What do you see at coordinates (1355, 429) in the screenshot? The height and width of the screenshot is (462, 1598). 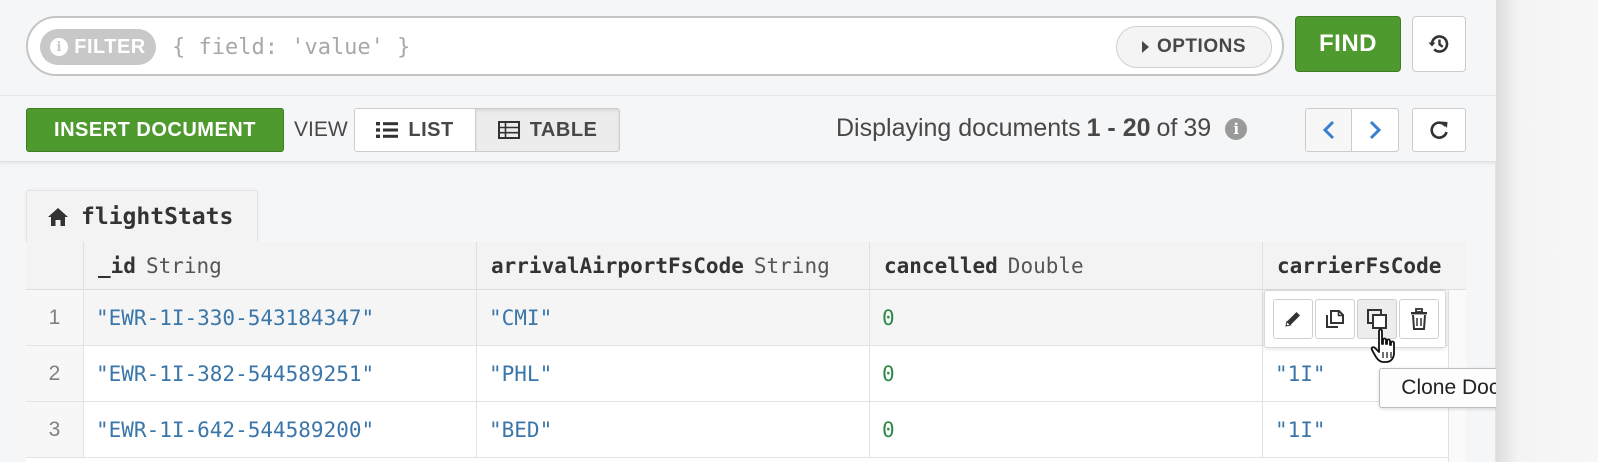 I see `carrier-cell: "1I"` at bounding box center [1355, 429].